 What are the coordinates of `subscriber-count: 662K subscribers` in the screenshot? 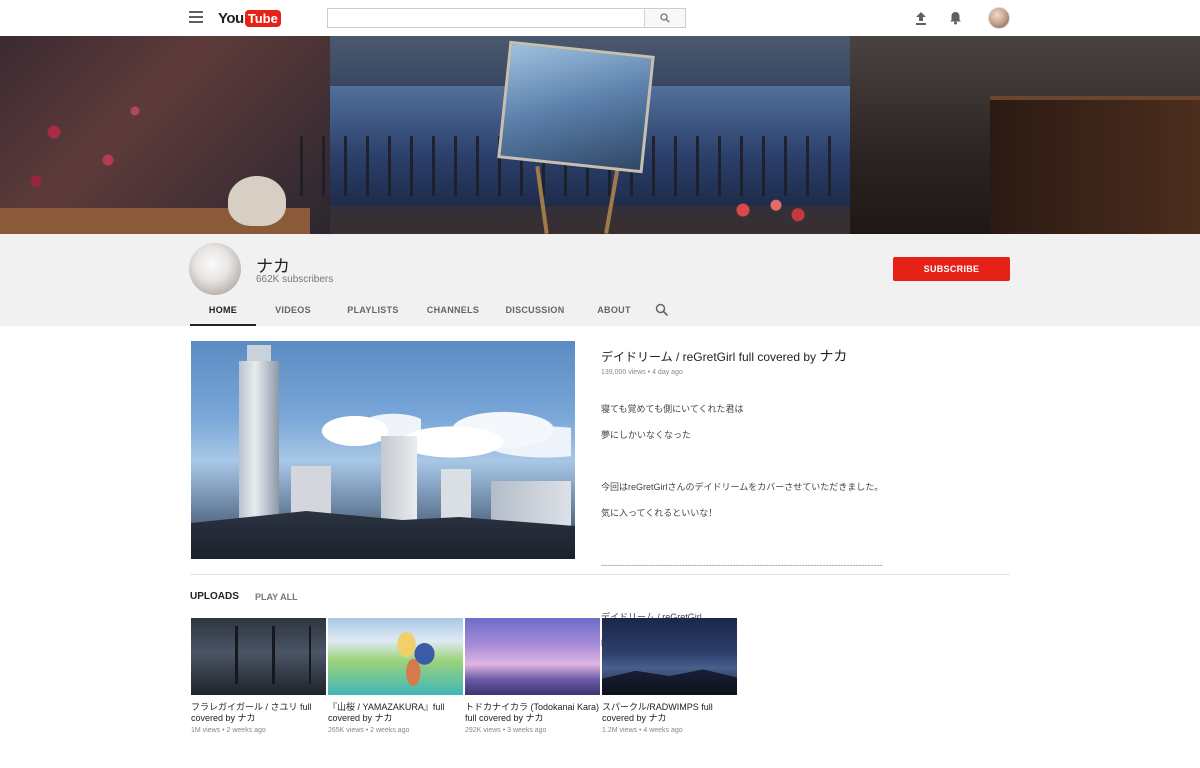 It's located at (295, 279).